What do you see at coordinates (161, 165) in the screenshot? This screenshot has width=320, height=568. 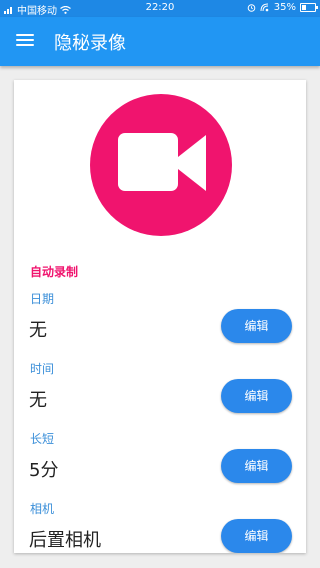 I see `video-camera-icon` at bounding box center [161, 165].